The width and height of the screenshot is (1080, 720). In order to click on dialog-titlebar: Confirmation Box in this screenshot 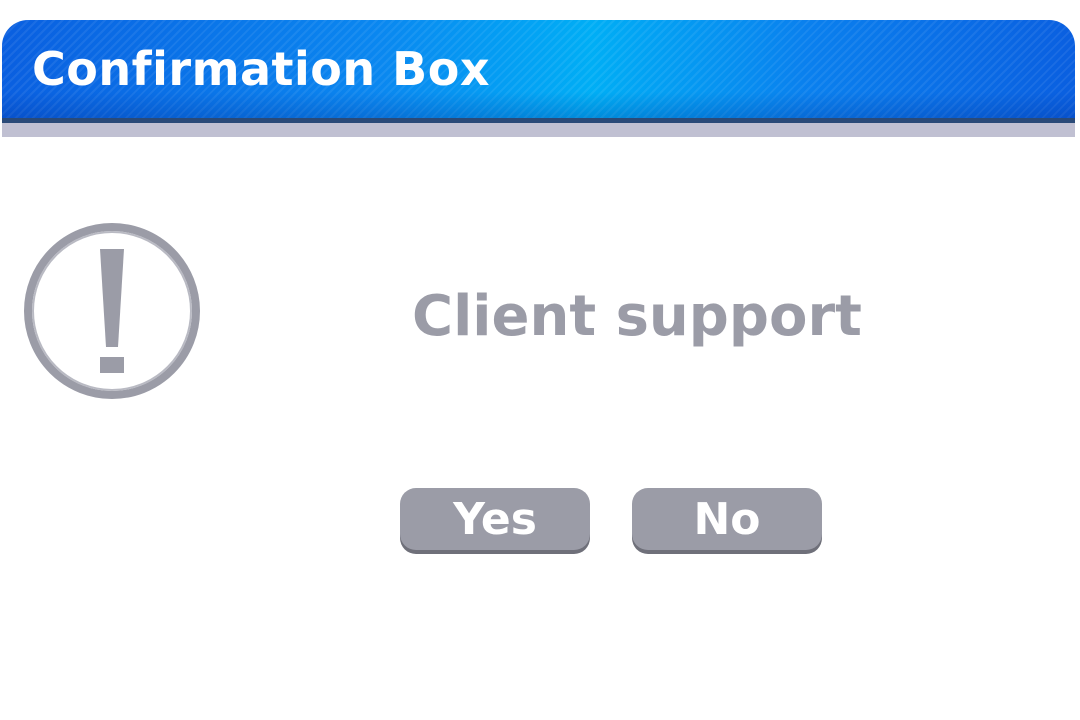, I will do `click(538, 69)`.